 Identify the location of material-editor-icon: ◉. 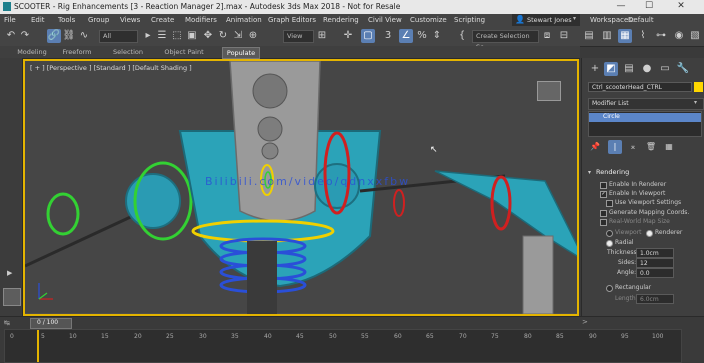
(679, 36).